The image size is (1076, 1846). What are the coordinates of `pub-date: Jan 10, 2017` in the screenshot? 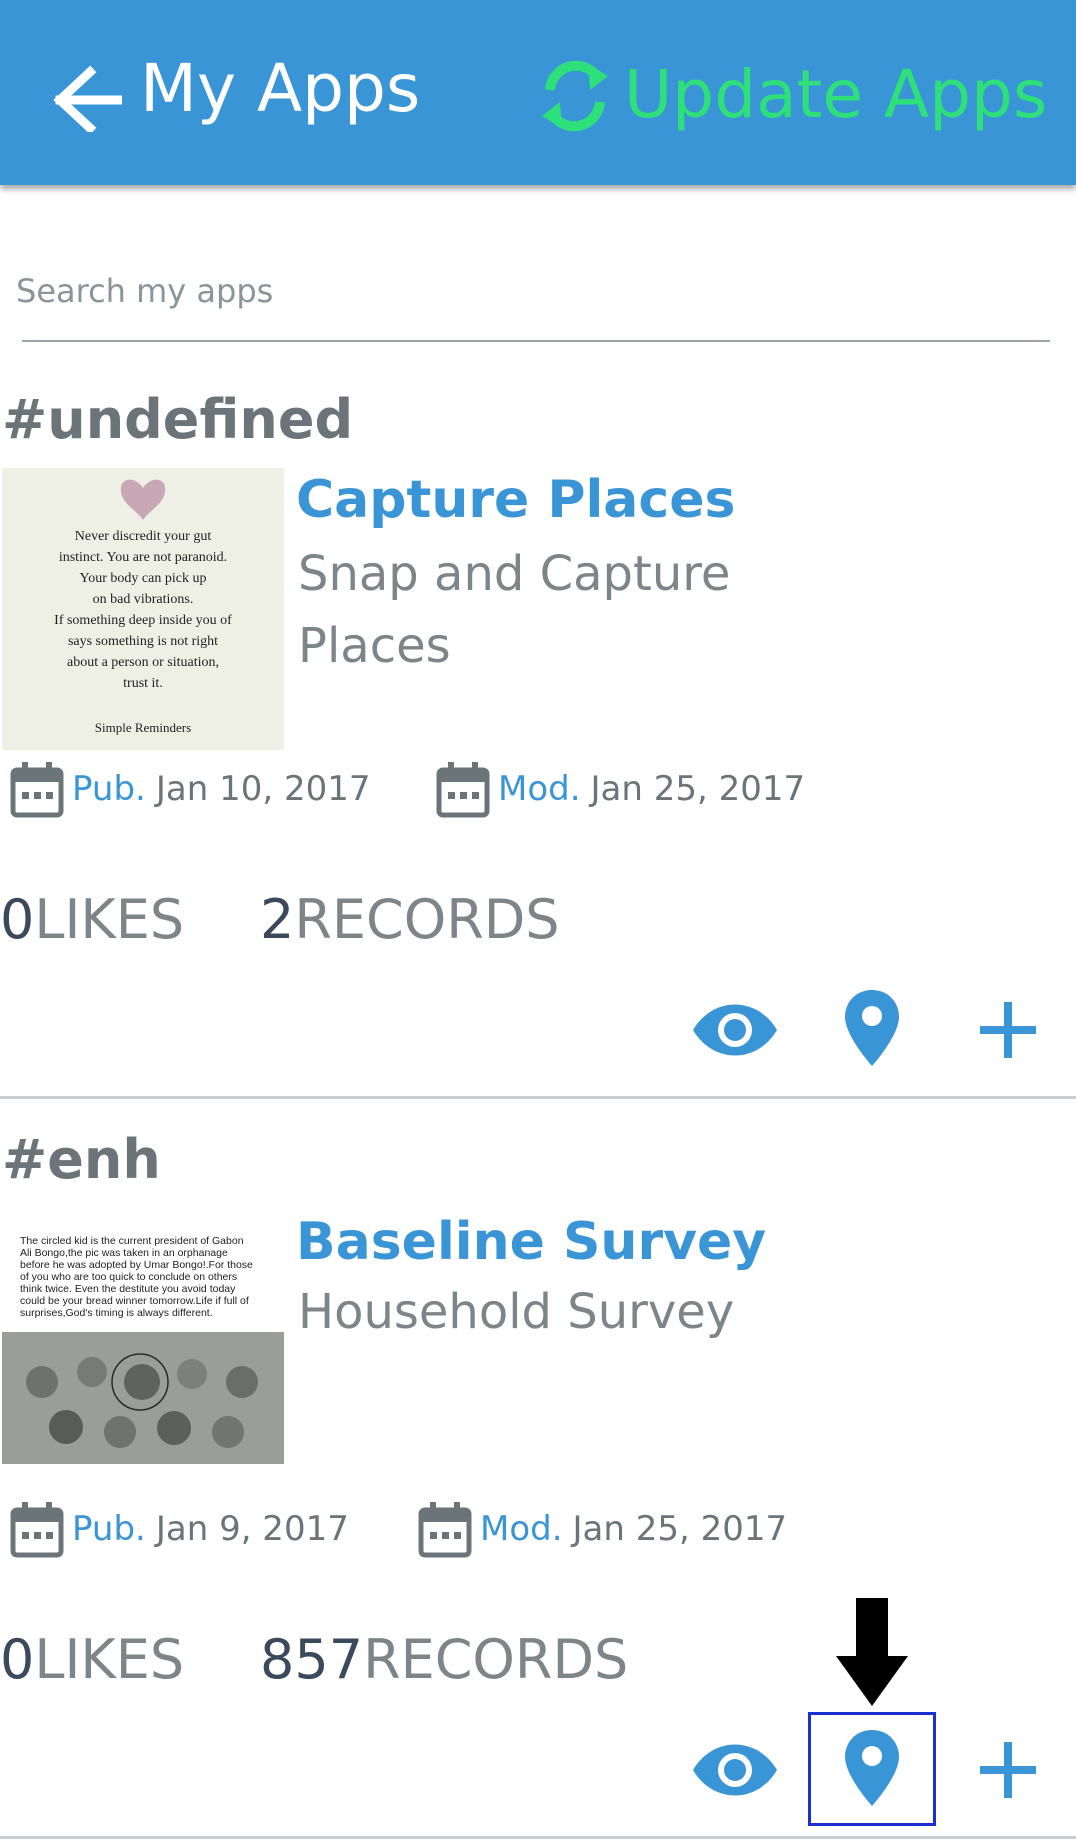 It's located at (263, 789).